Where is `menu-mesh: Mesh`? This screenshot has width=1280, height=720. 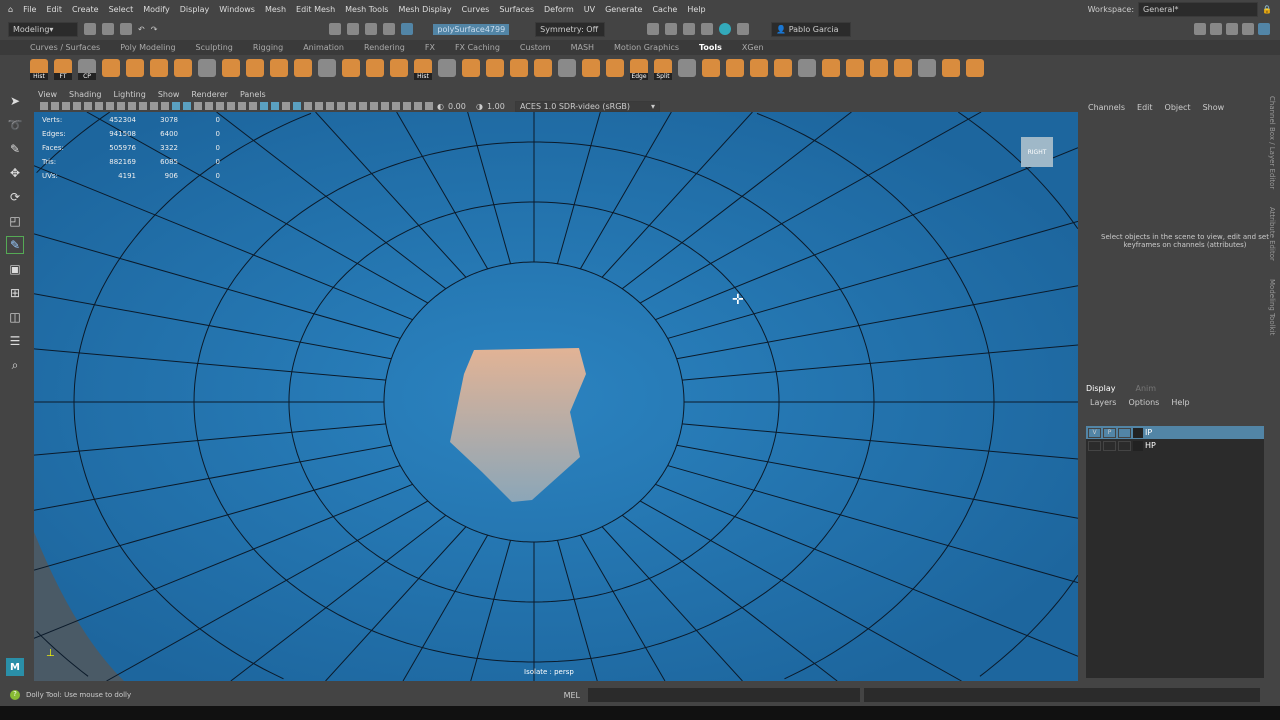
menu-mesh: Mesh is located at coordinates (275, 9).